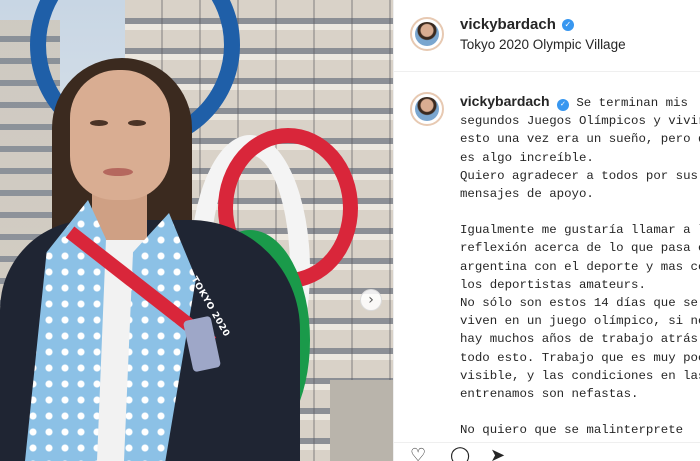  I want to click on caption-line: mensajes de apoyo., so click(527, 194).